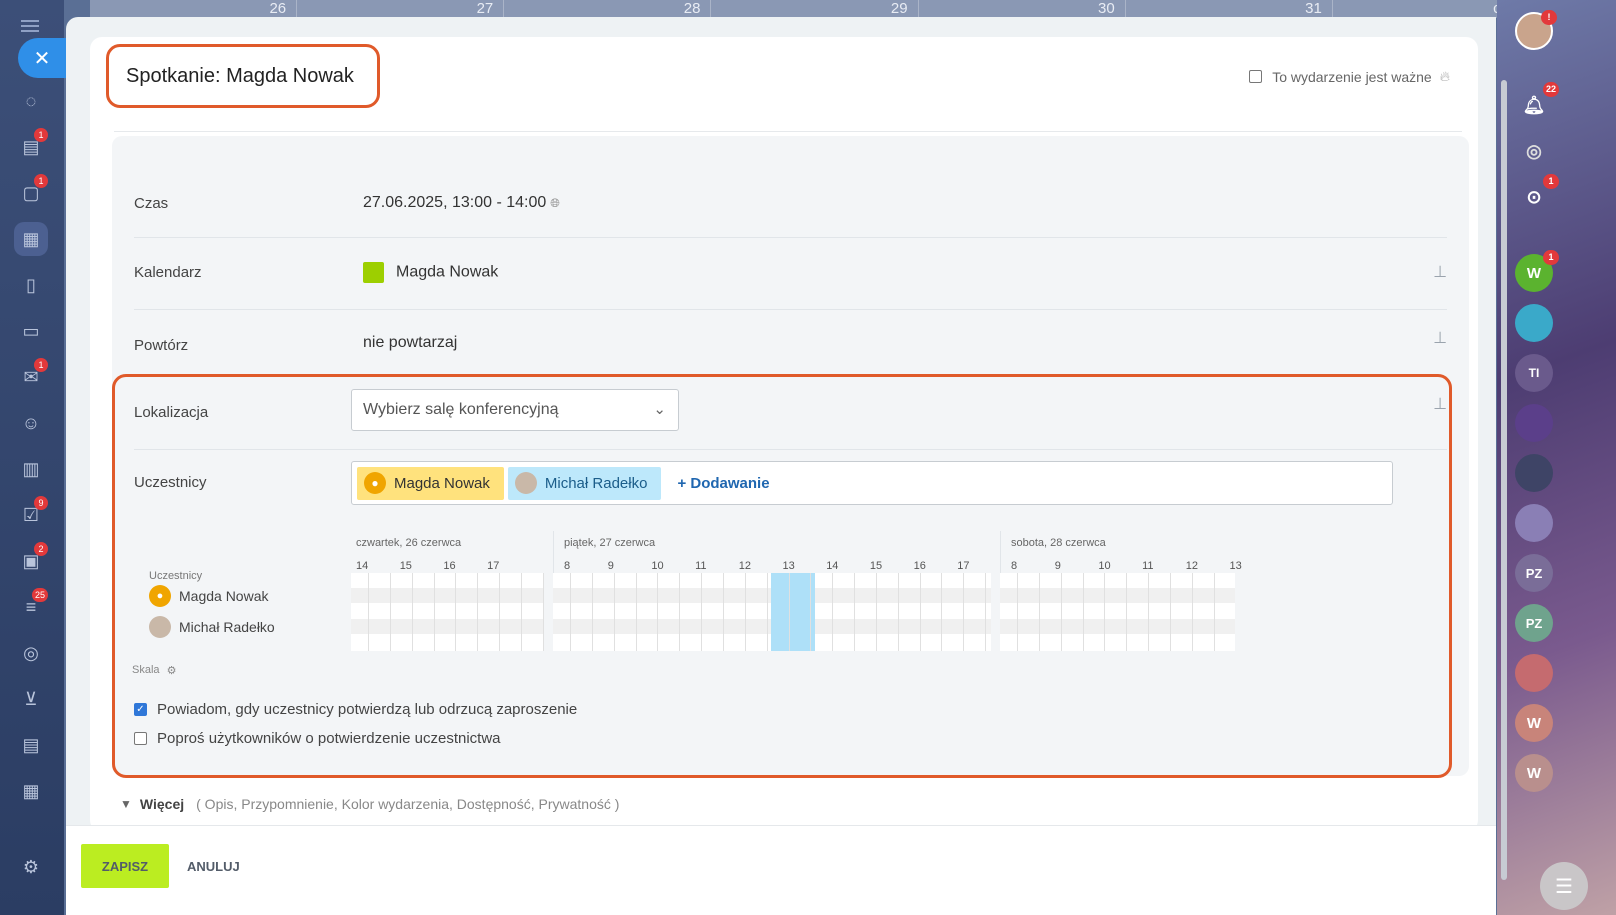  I want to click on close-icon: ✕, so click(42, 58).